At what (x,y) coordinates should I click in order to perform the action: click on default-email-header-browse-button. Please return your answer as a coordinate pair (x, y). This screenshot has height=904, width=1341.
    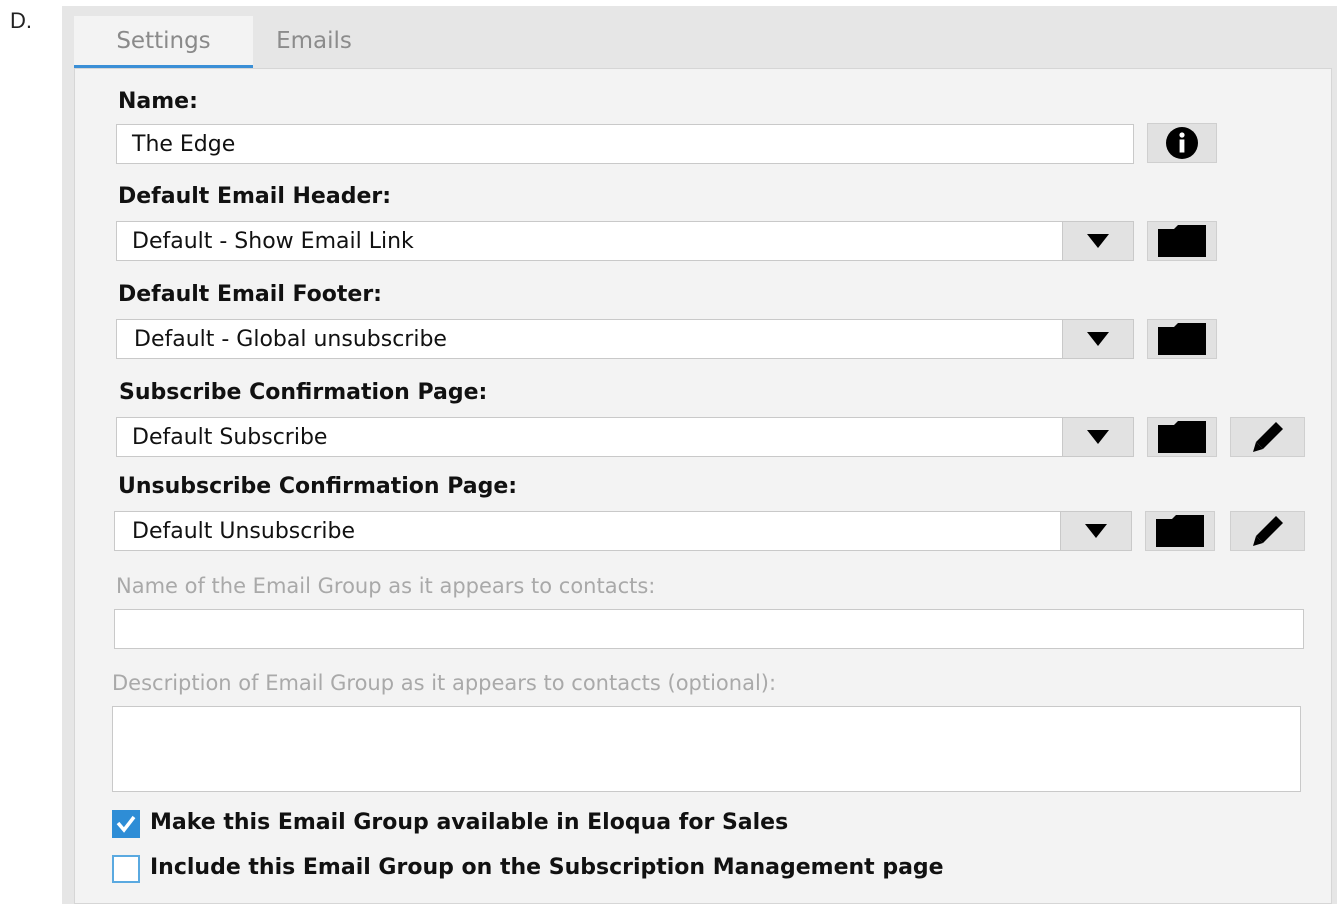
    Looking at the image, I should click on (1182, 241).